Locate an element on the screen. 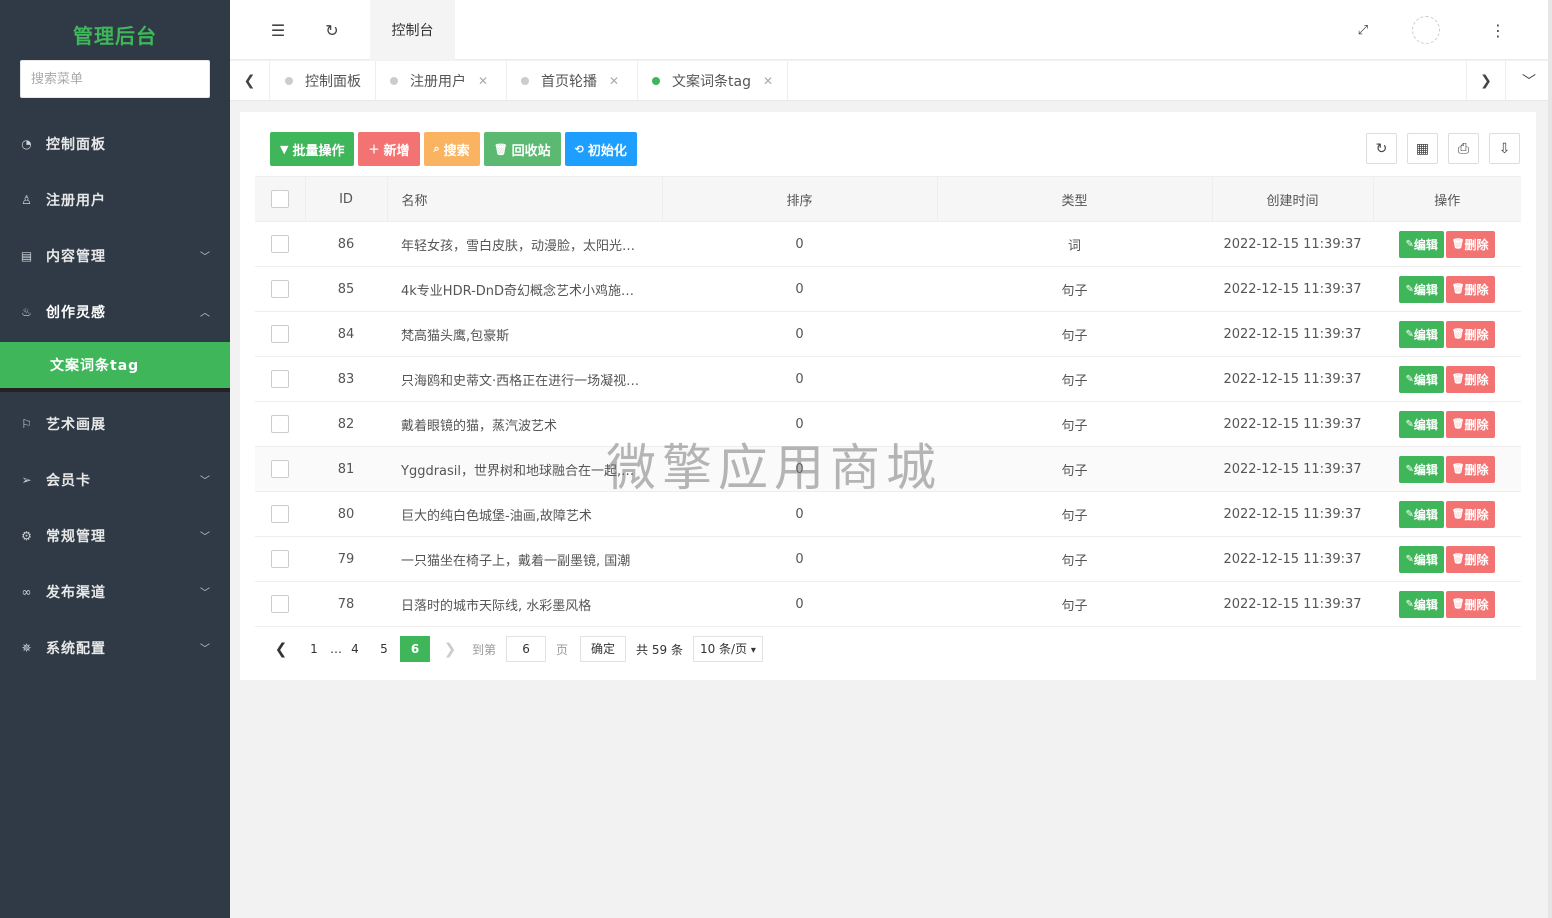 The height and width of the screenshot is (918, 1552). sidebar-item-membership: ➢ 会员卡 ﹀ is located at coordinates (115, 480).